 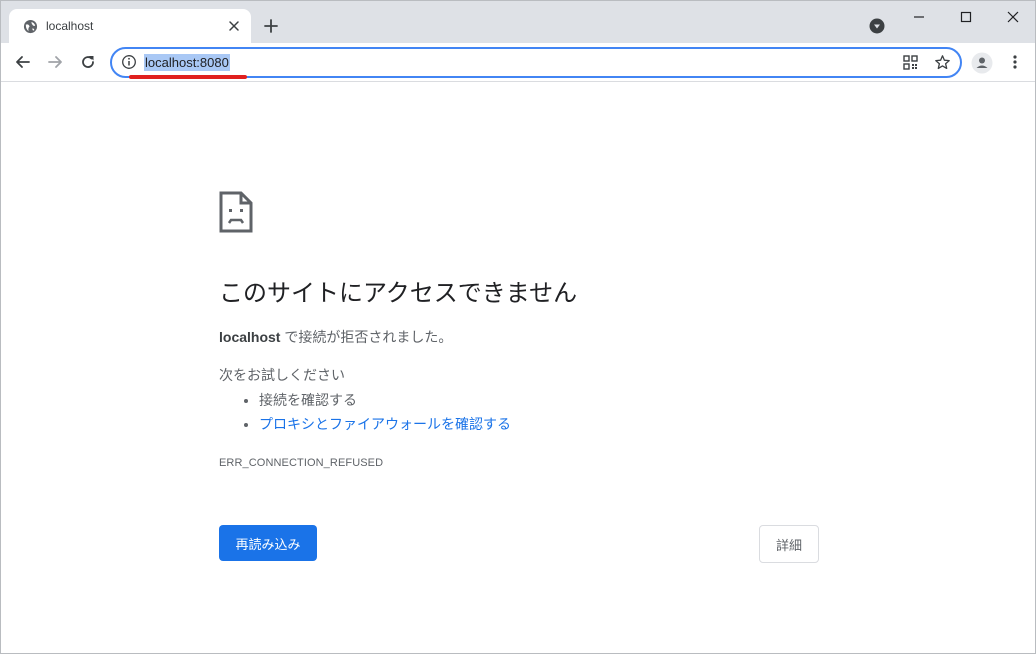 I want to click on url-text: localhost:8080, so click(x=187, y=62).